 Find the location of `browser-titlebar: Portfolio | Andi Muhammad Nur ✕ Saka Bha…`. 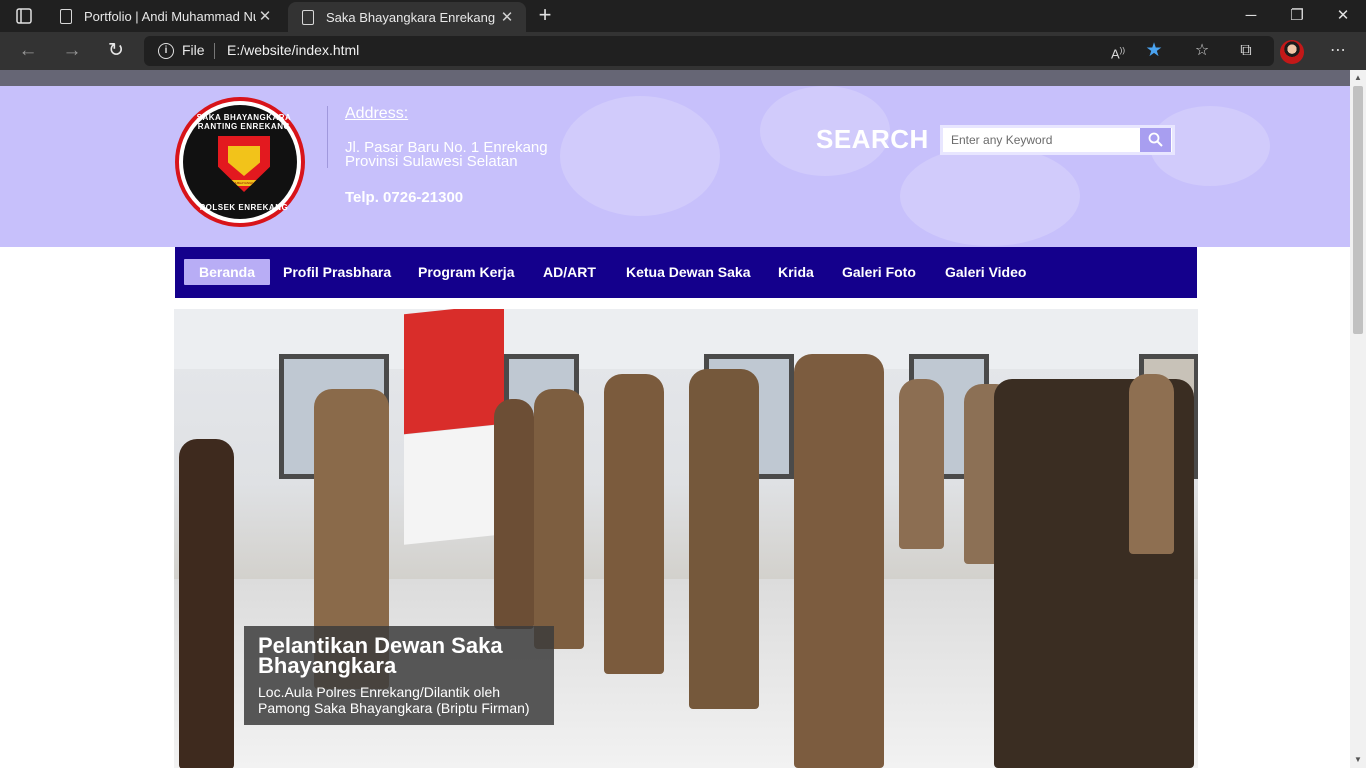

browser-titlebar: Portfolio | Andi Muhammad Nur ✕ Saka Bha… is located at coordinates (683, 16).